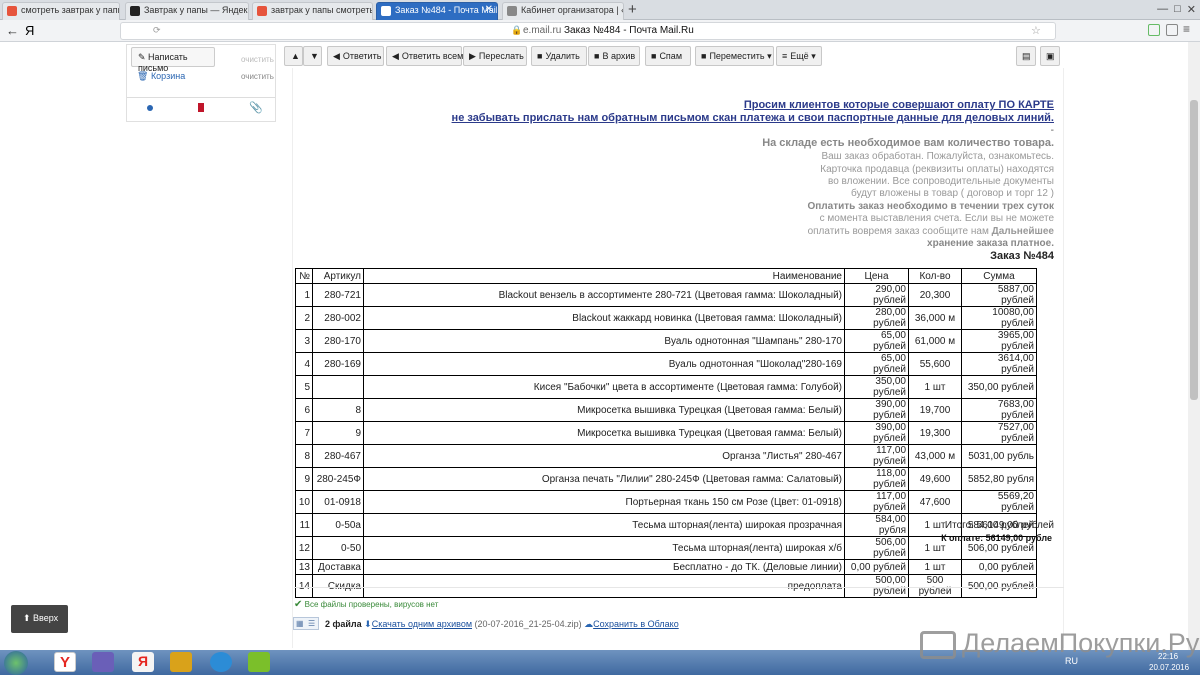 Image resolution: width=1200 pixels, height=675 pixels. Describe the element at coordinates (29, 30) in the screenshot. I see `yandex-logo: Я` at that location.